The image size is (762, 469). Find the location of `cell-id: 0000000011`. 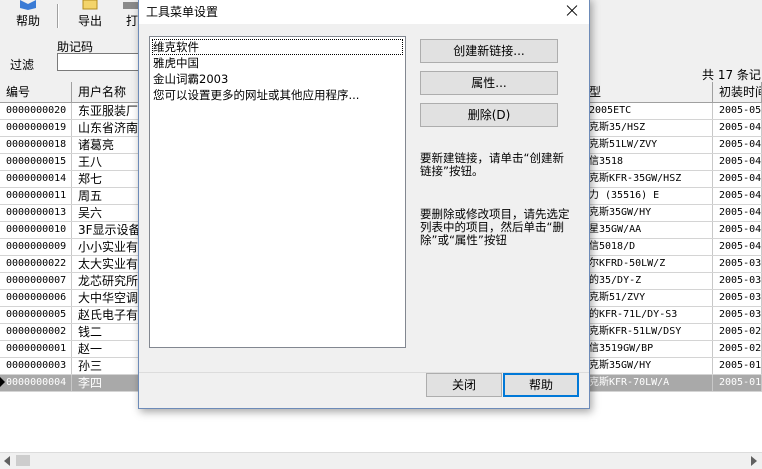

cell-id: 0000000011 is located at coordinates (36, 196).